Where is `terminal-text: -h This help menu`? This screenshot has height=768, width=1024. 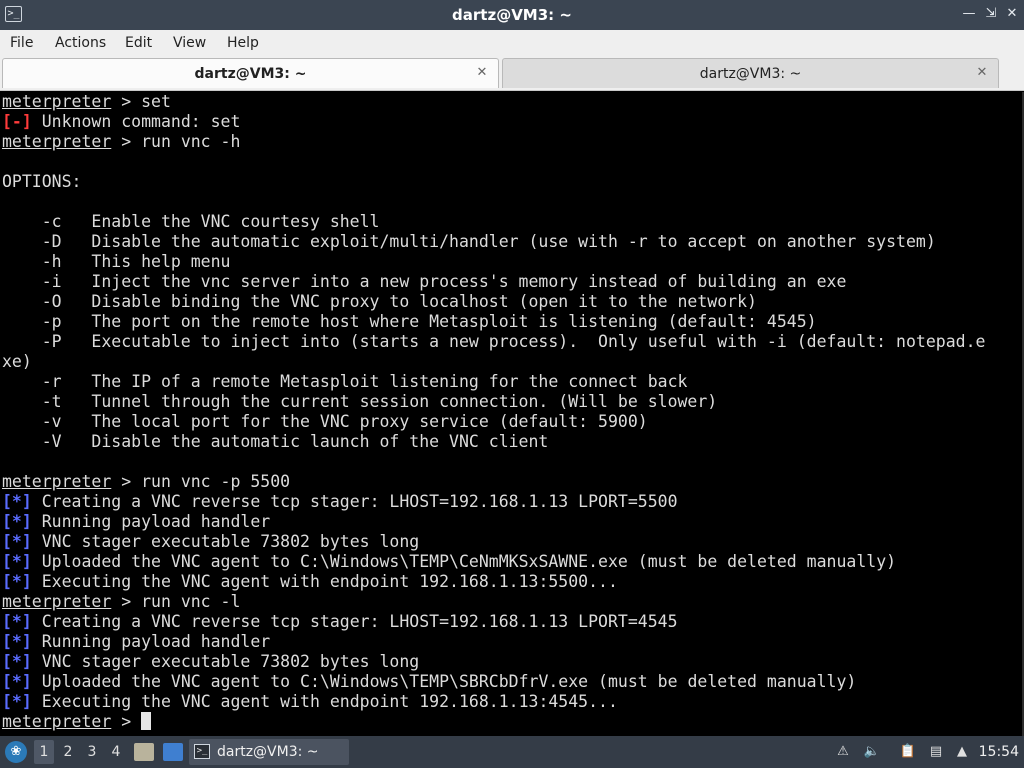 terminal-text: -h This help menu is located at coordinates (116, 261).